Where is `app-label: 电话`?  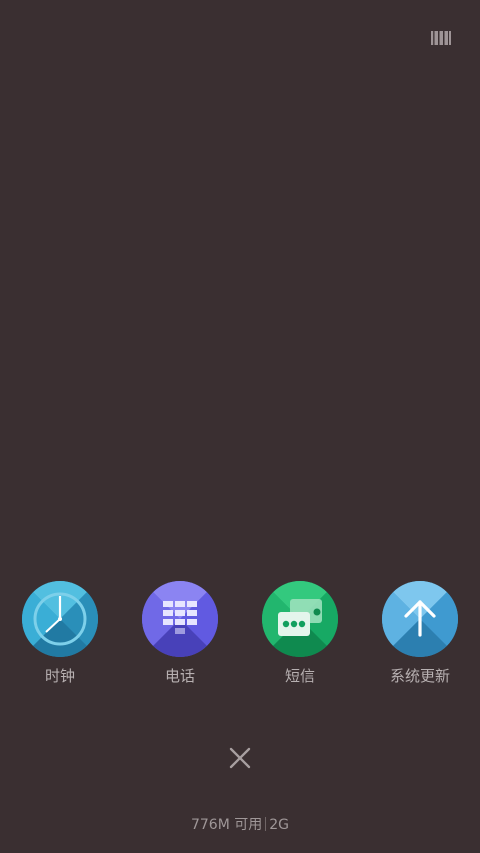
app-label: 电话 is located at coordinates (179, 676).